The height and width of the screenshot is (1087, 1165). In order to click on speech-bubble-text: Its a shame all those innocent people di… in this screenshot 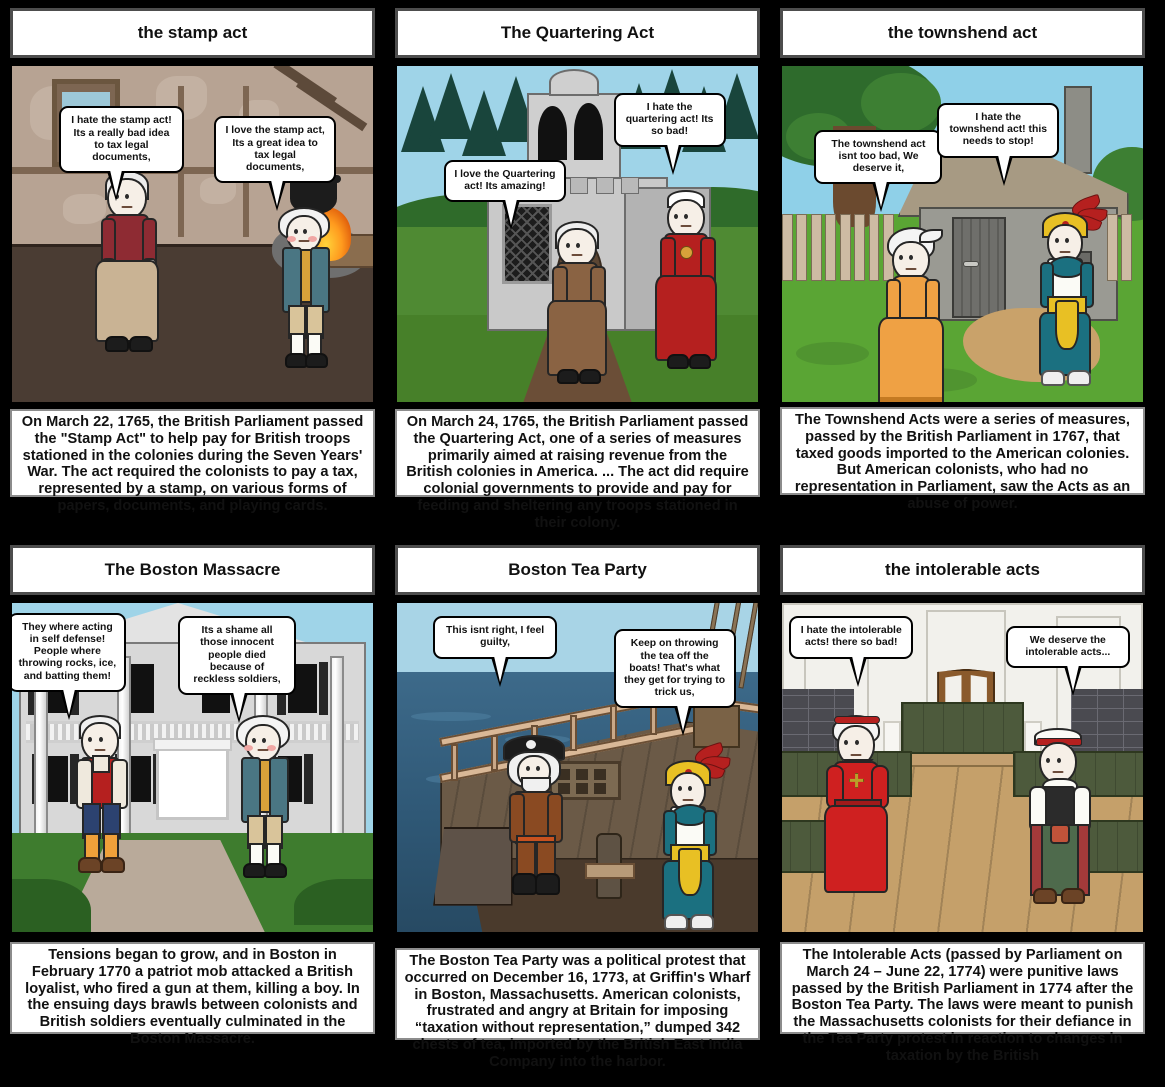, I will do `click(237, 655)`.